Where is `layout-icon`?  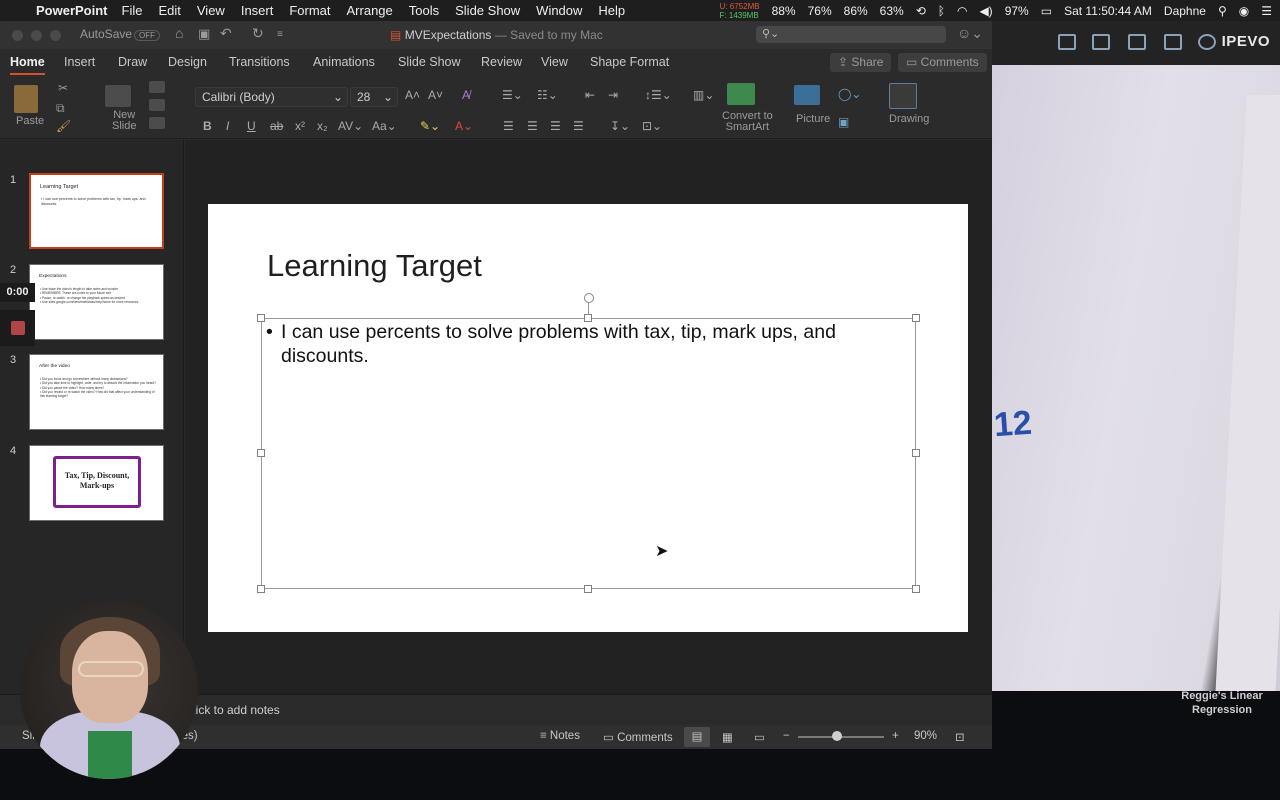
layout-icon is located at coordinates (157, 87).